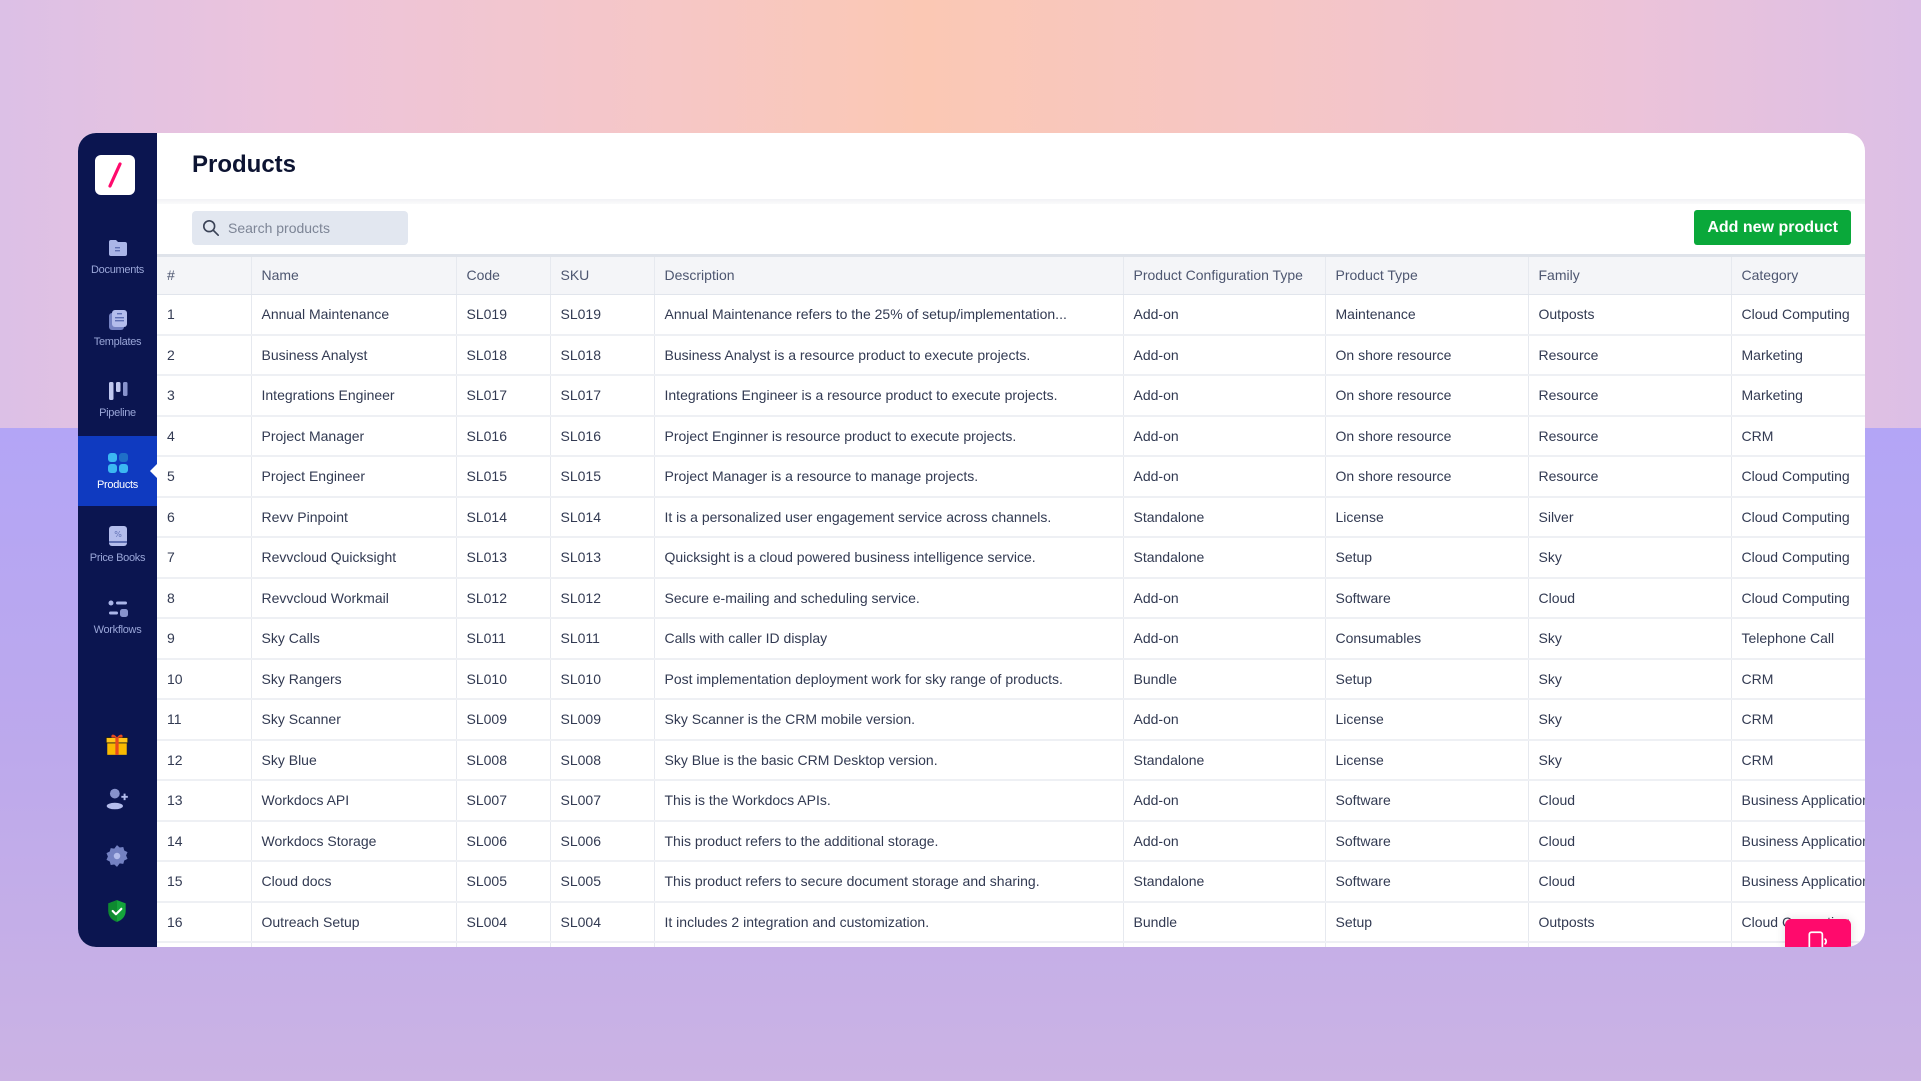 The image size is (1921, 1081). What do you see at coordinates (204, 639) in the screenshot?
I see `row-number-cell: 9` at bounding box center [204, 639].